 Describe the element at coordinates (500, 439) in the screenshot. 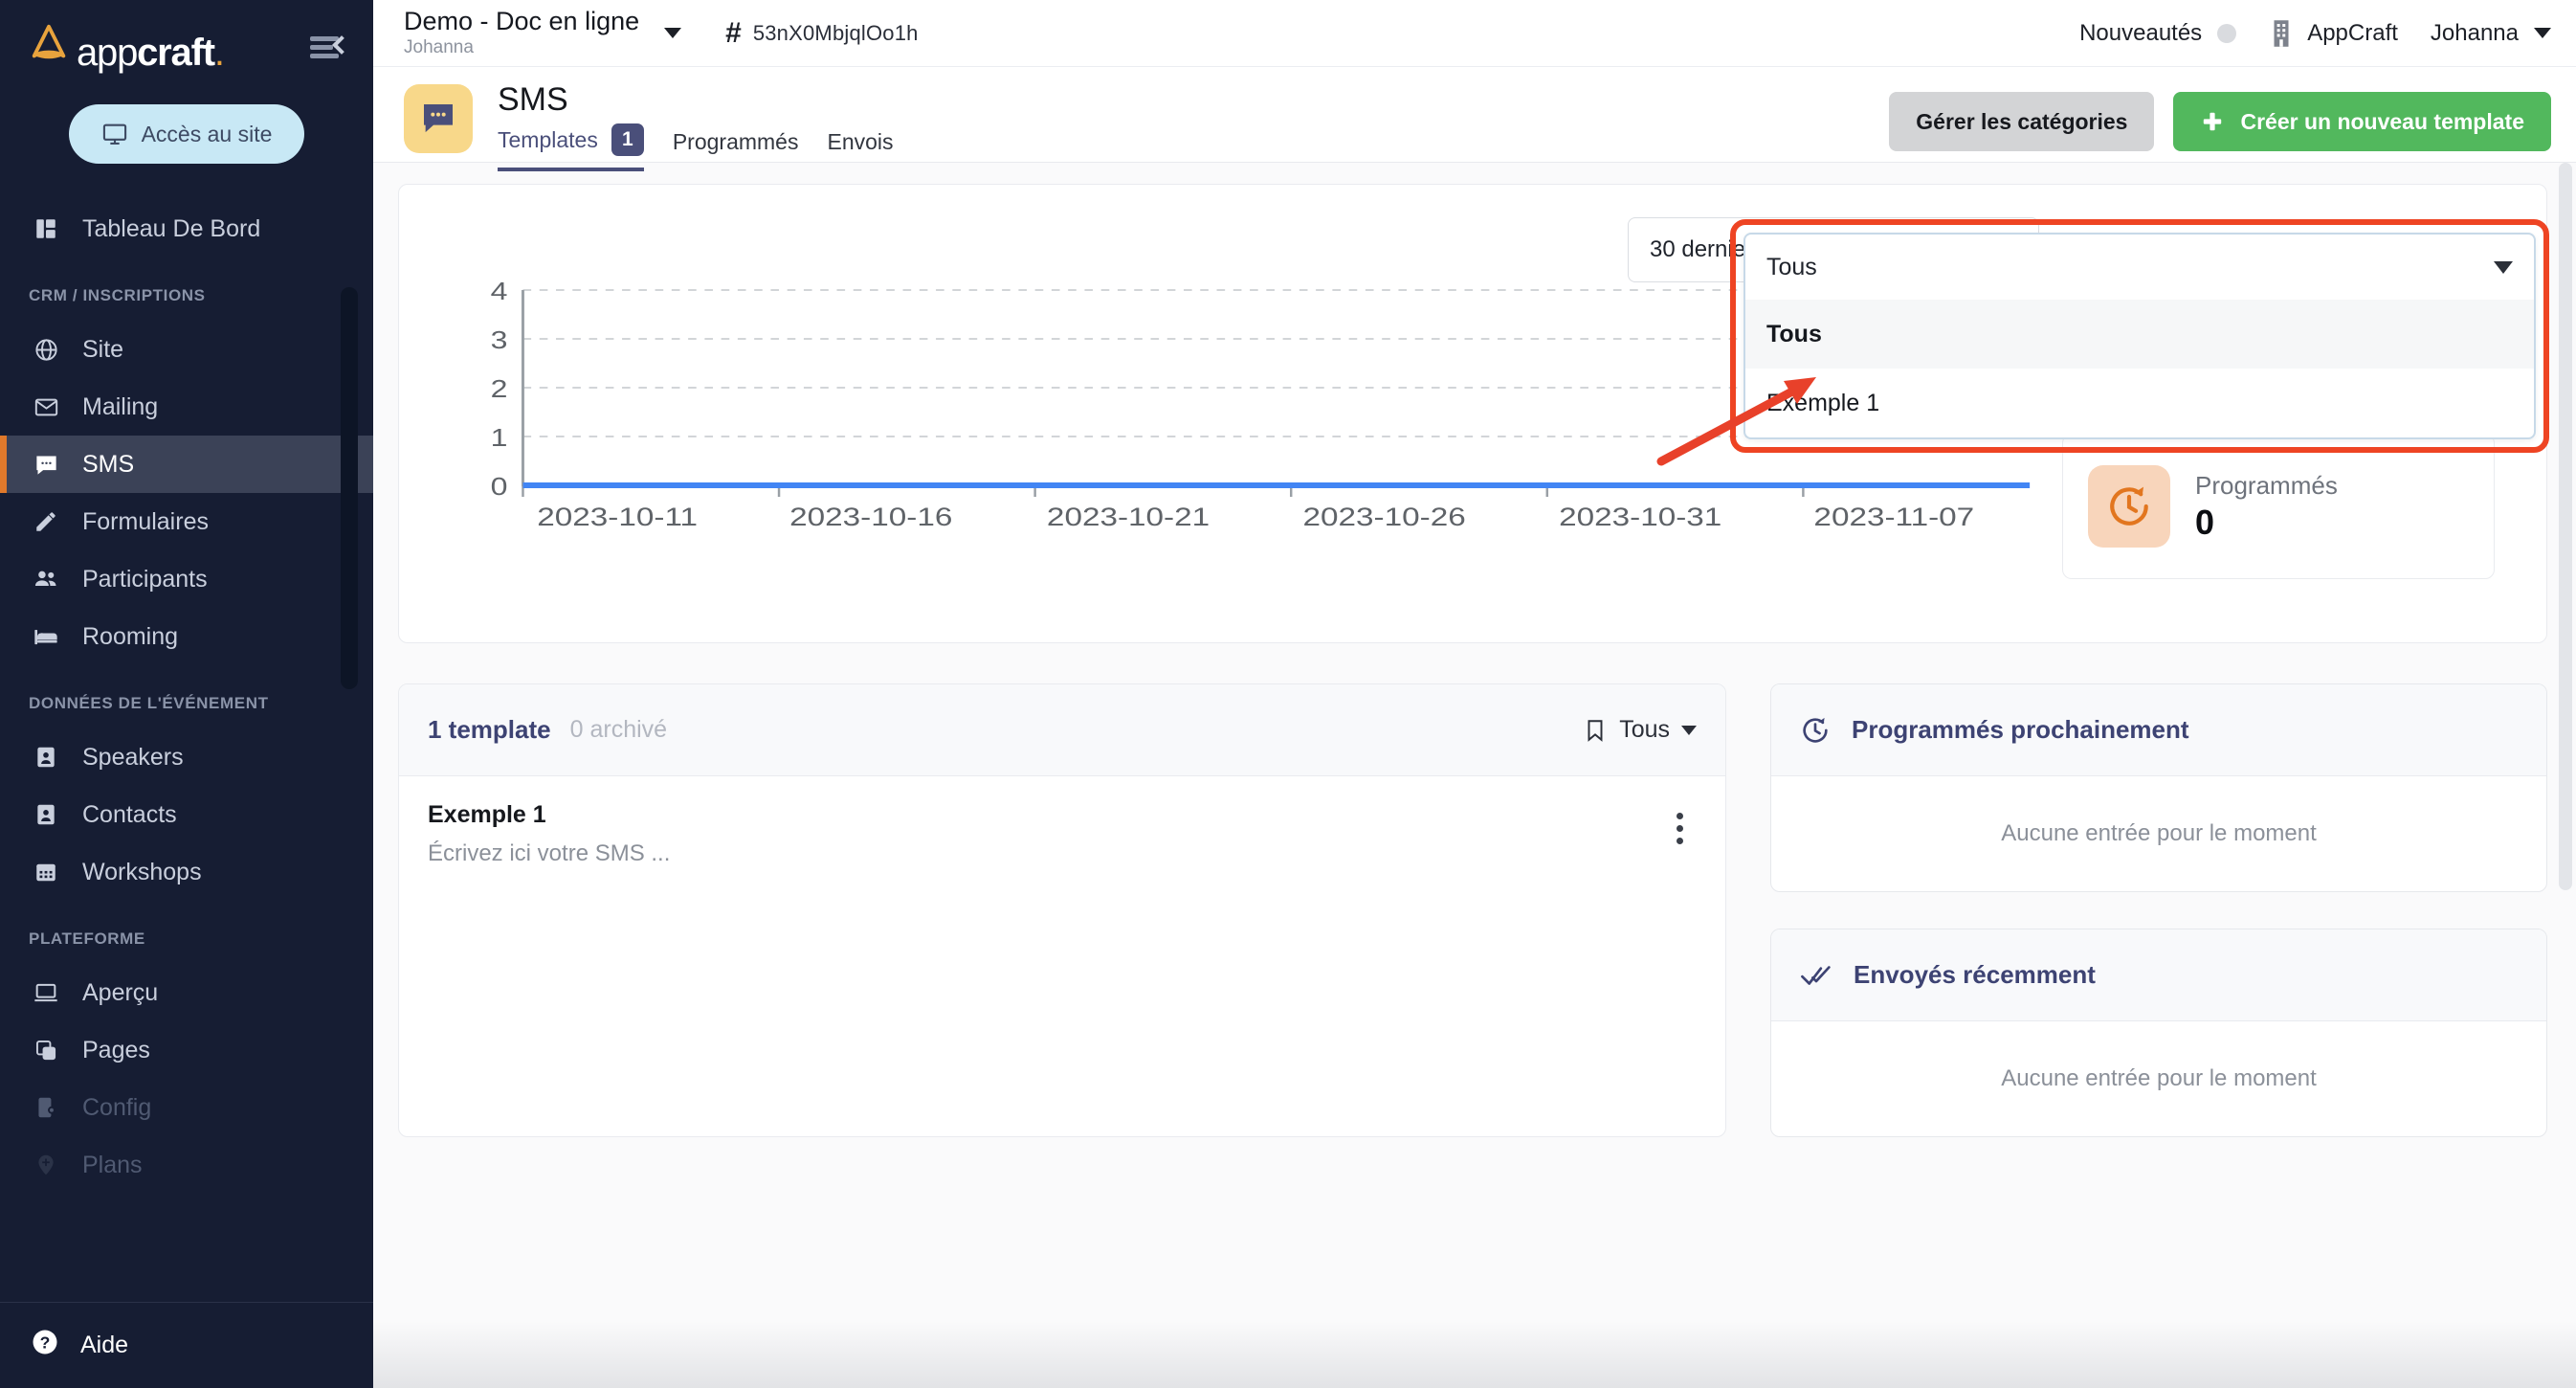

I see `svg-text: 1` at that location.